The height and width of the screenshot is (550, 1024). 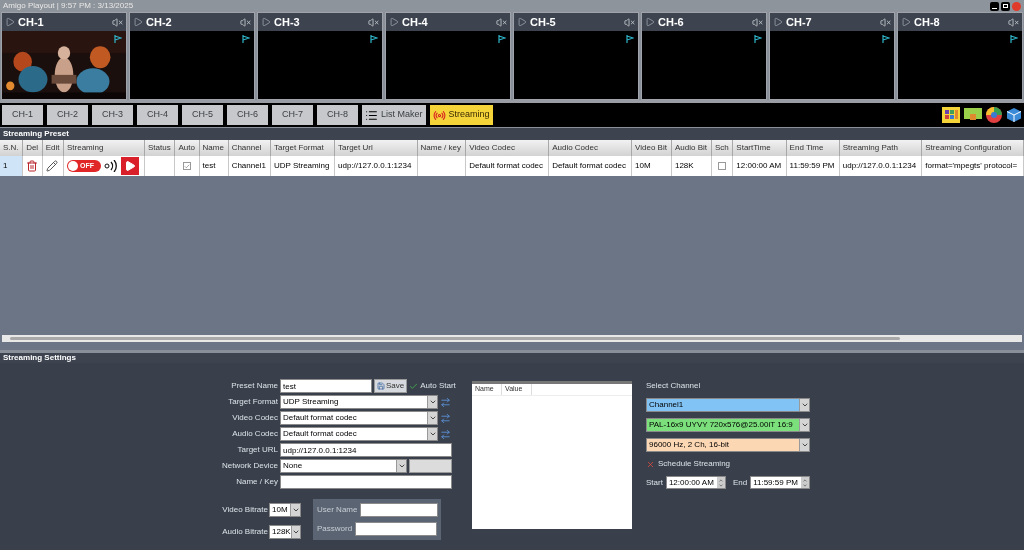 I want to click on audio-codec-dropdown: Default format codec, so click(x=359, y=434).